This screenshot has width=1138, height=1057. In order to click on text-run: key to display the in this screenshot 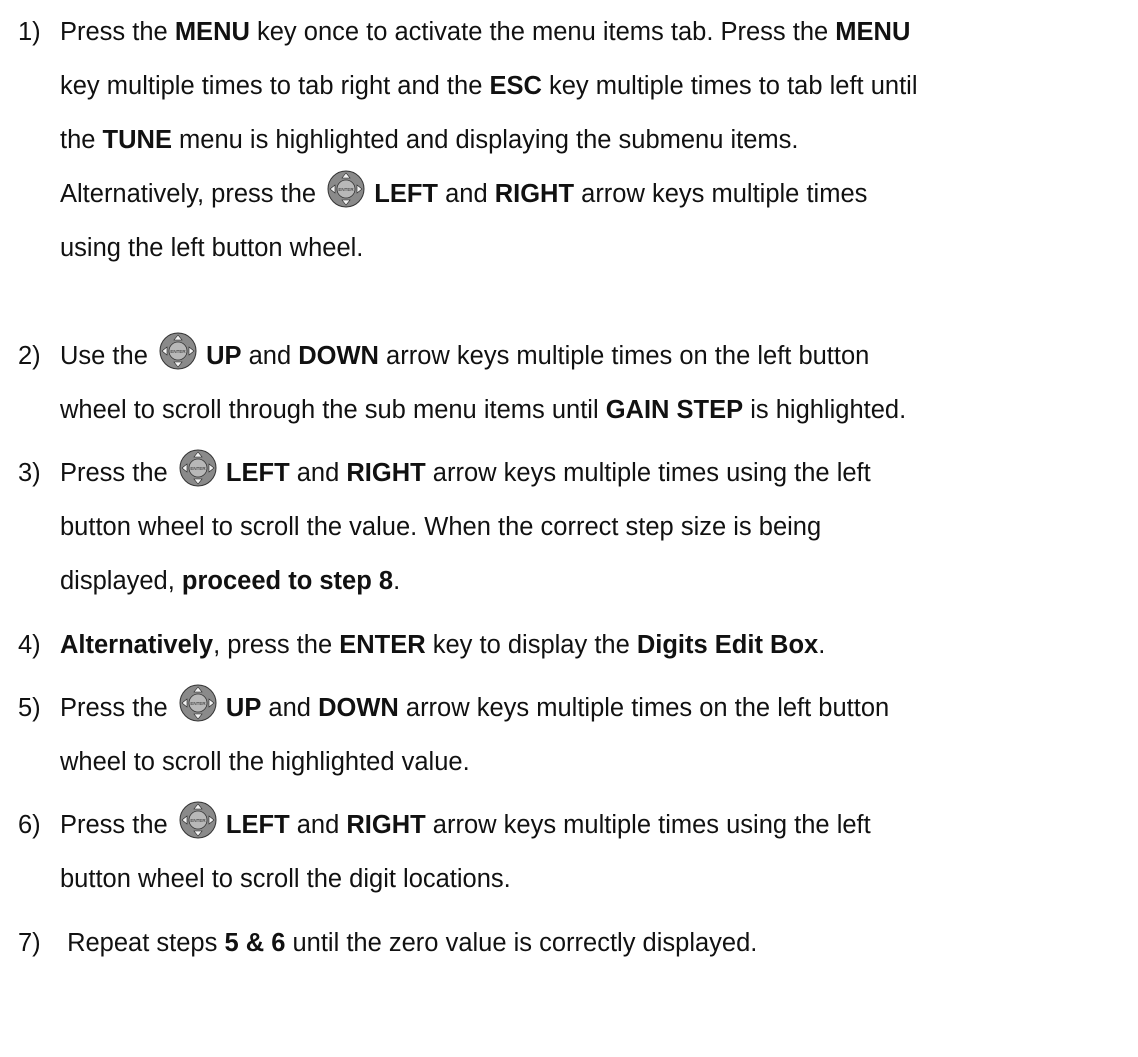, I will do `click(531, 645)`.